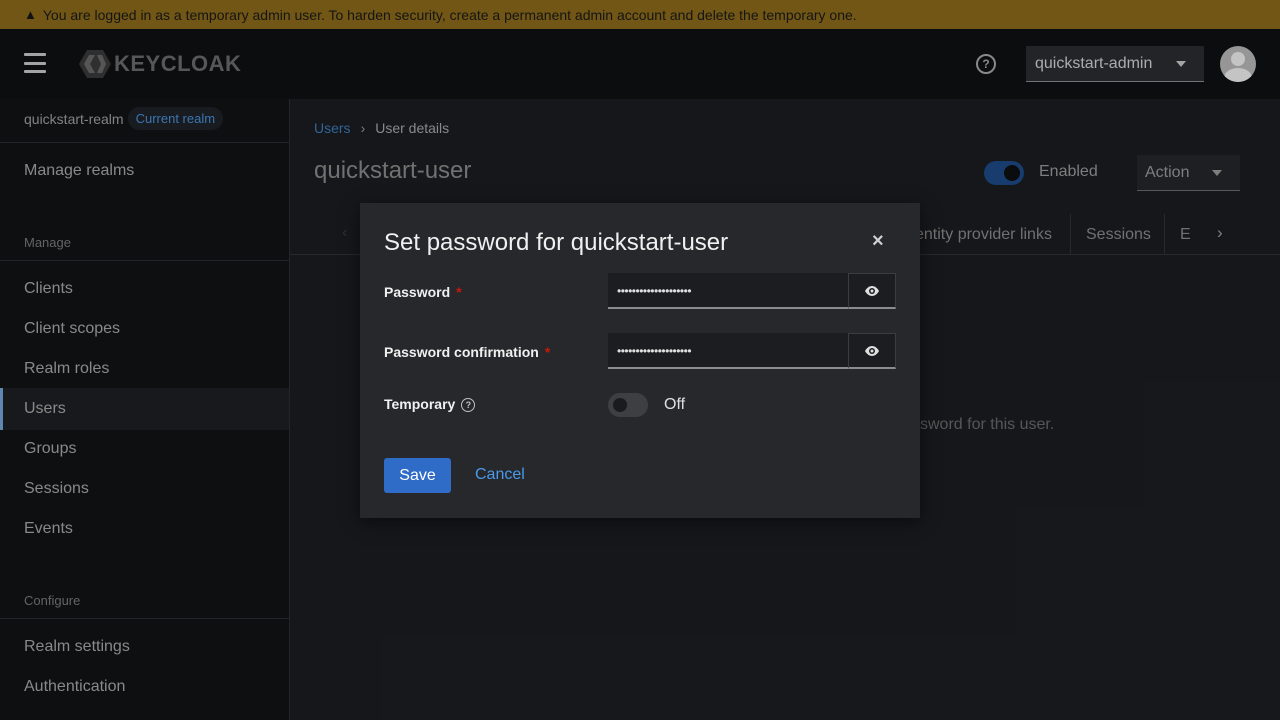 The image size is (1280, 720). What do you see at coordinates (556, 242) in the screenshot?
I see `modal-title: Set password for quickstart-user` at bounding box center [556, 242].